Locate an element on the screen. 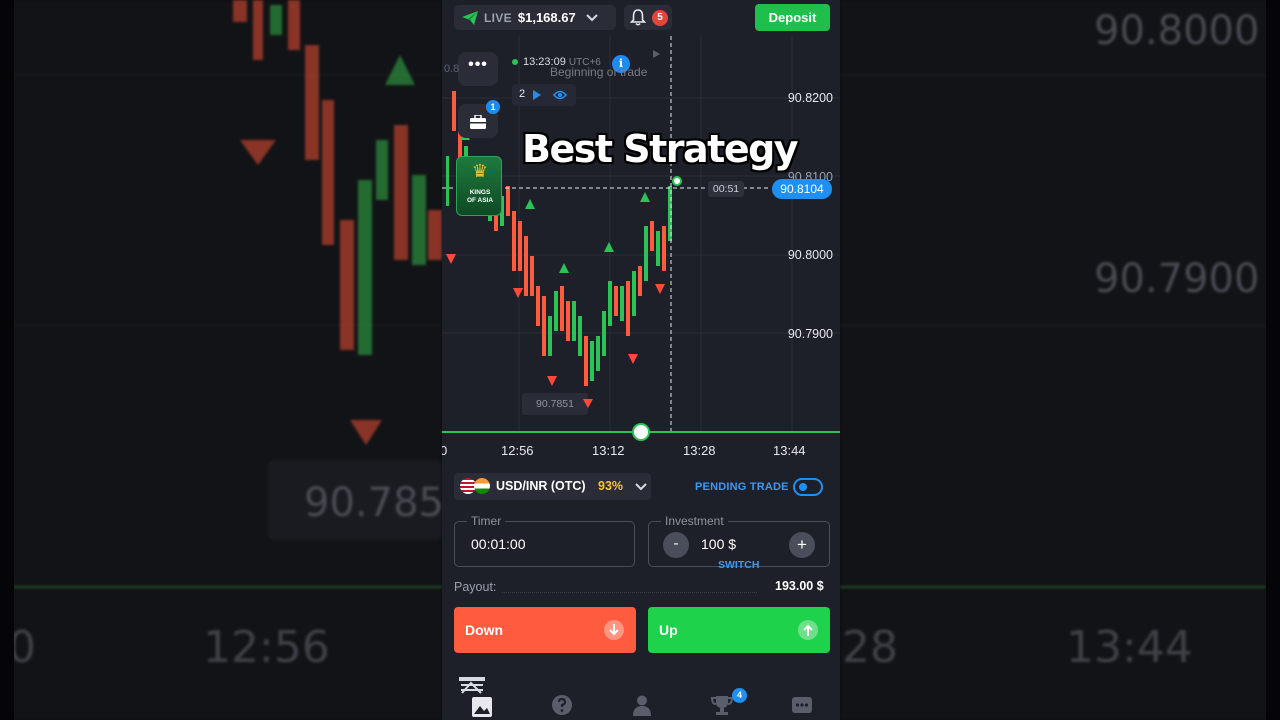  payout-divider is located at coordinates (629, 592).